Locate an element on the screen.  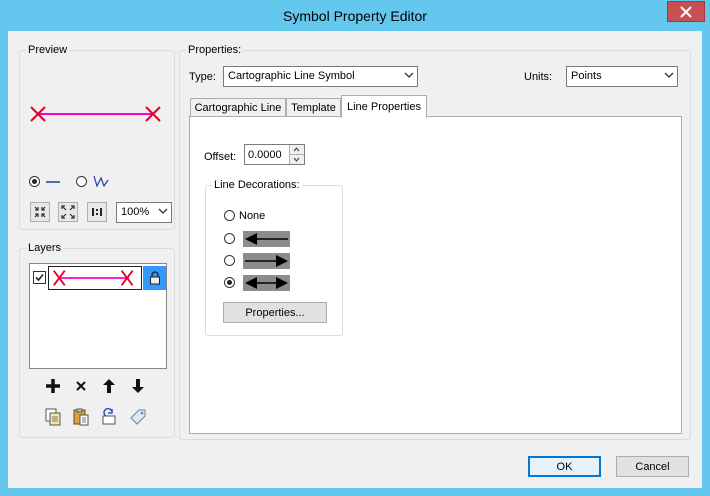
cancel-button: Cancel is located at coordinates (652, 466).